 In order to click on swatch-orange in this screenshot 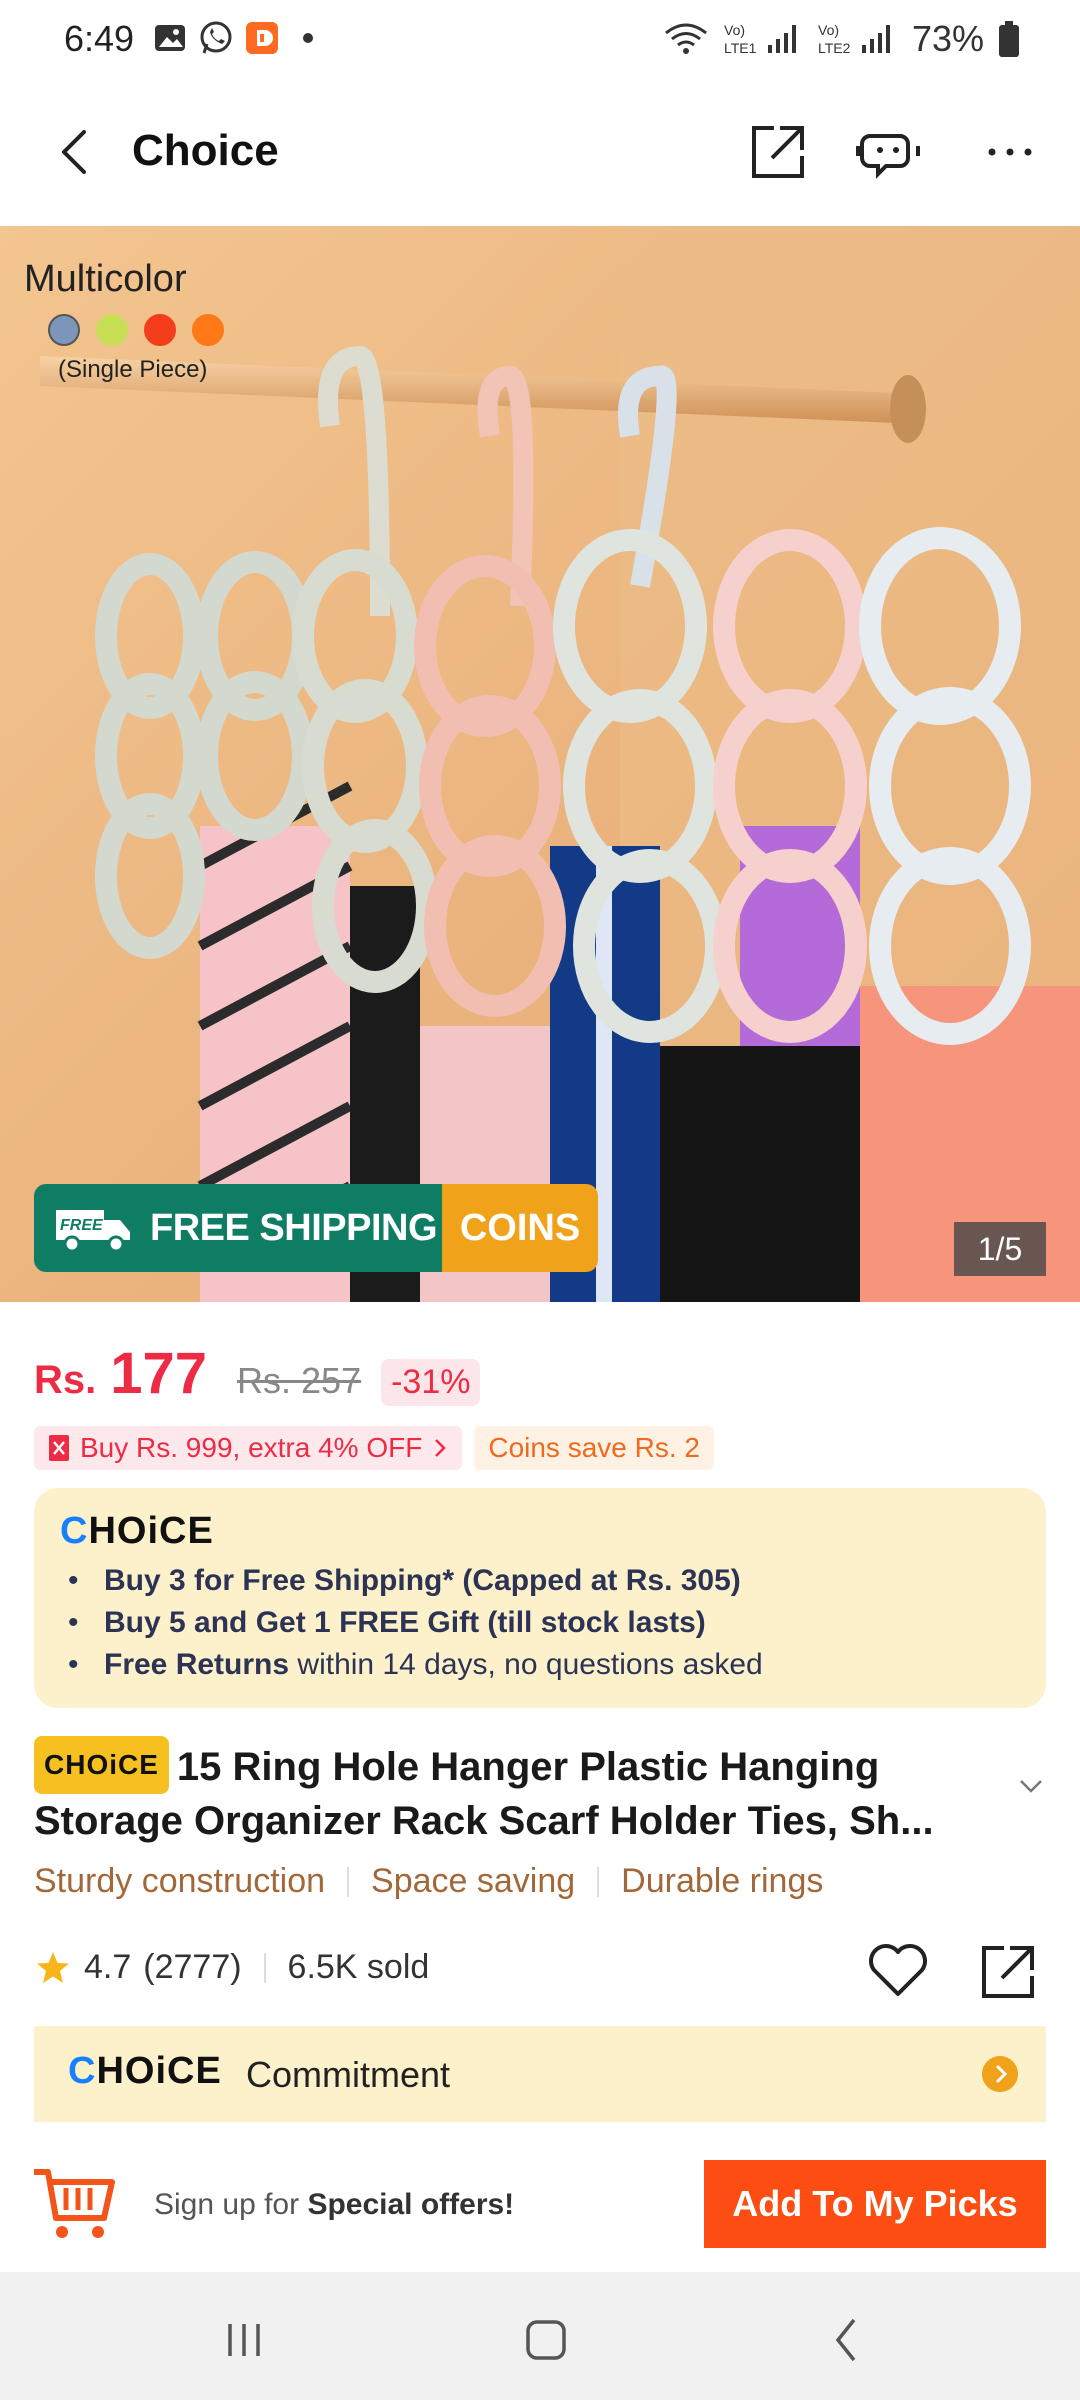, I will do `click(208, 330)`.